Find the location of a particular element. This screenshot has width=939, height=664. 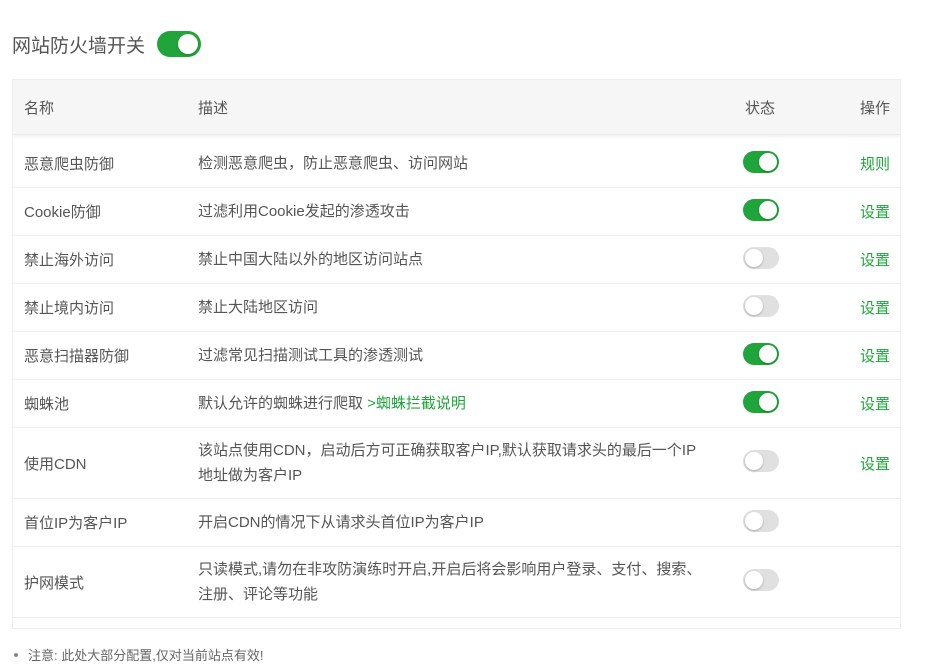

row-name: 恶意扫描器防御 is located at coordinates (77, 356).